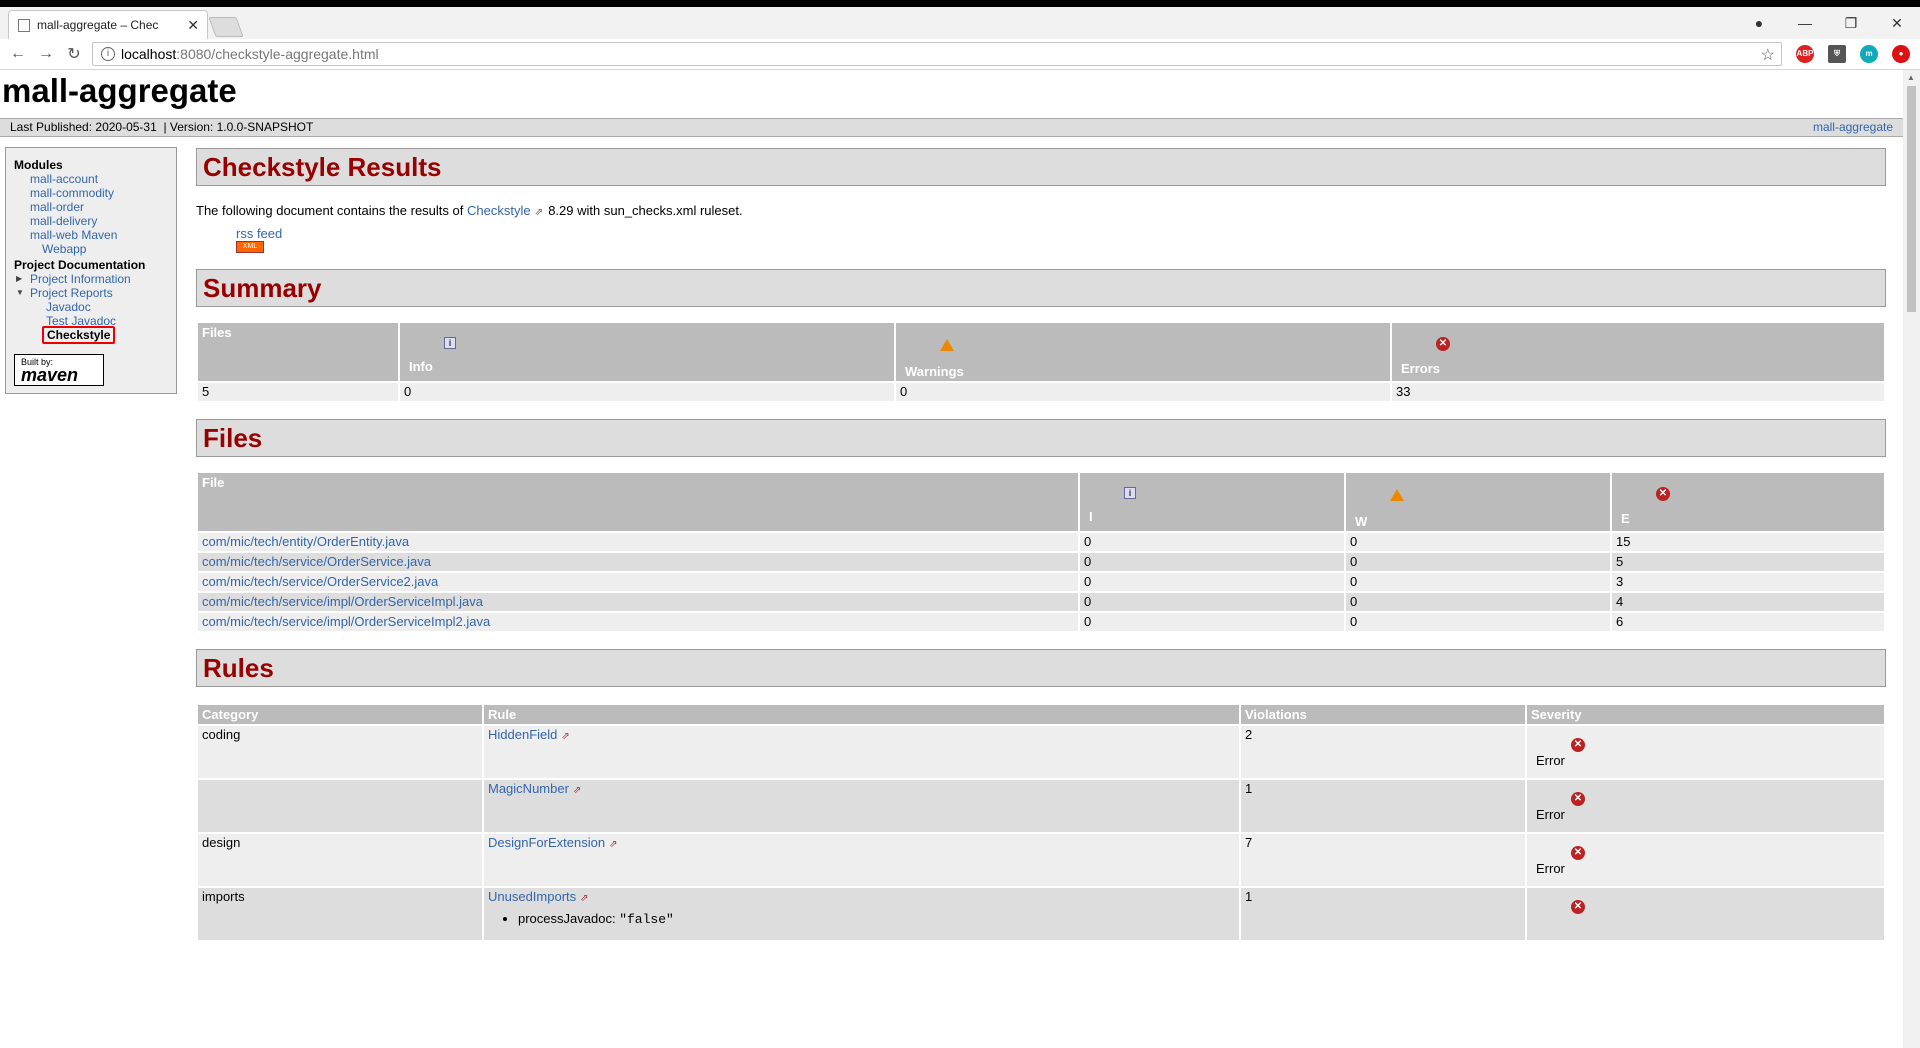  Describe the element at coordinates (528, 788) in the screenshot. I see `rule-link: MagicNumber` at that location.